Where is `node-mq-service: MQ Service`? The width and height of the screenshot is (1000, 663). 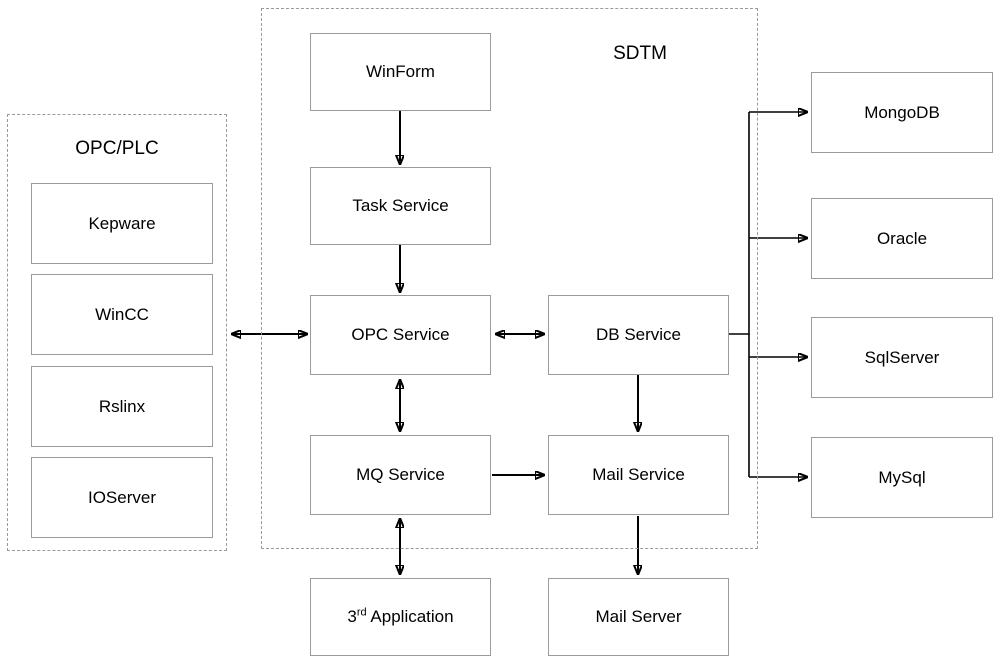
node-mq-service: MQ Service is located at coordinates (400, 475).